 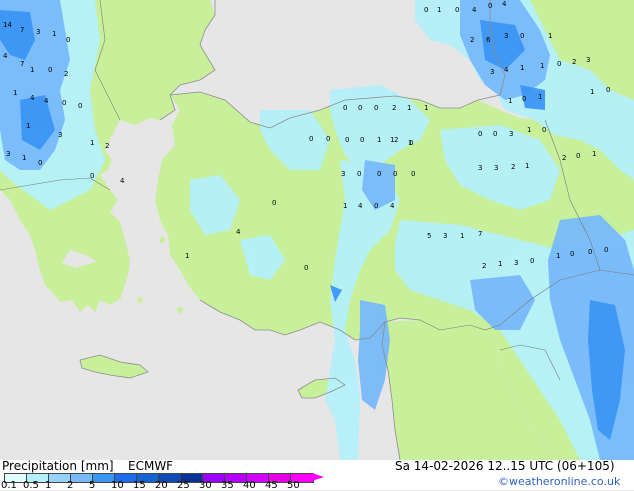 What do you see at coordinates (480, 234) in the screenshot?
I see `precip-value-label: 7` at bounding box center [480, 234].